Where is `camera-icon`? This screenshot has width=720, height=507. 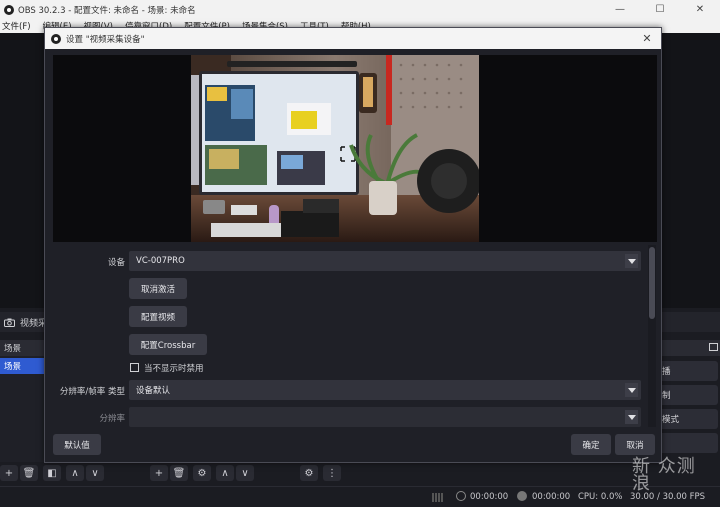 camera-icon is located at coordinates (9, 322).